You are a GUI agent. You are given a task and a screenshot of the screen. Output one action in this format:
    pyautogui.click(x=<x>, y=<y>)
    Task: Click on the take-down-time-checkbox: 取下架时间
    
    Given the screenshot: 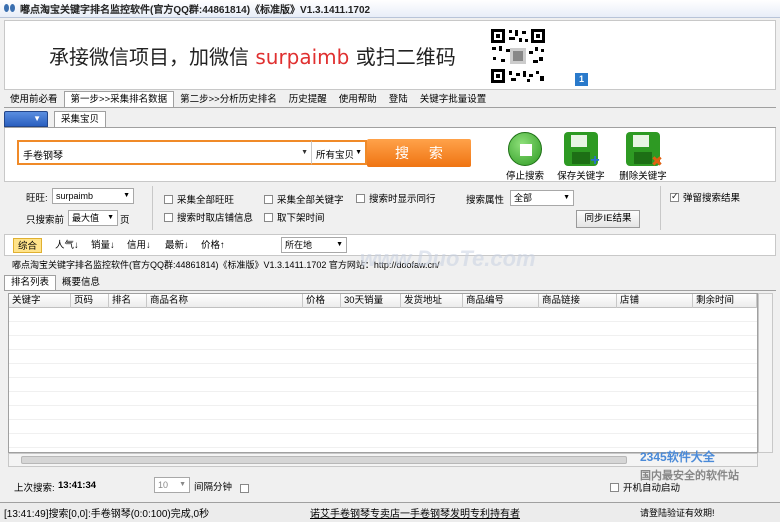 What is the action you would take?
    pyautogui.click(x=294, y=217)
    